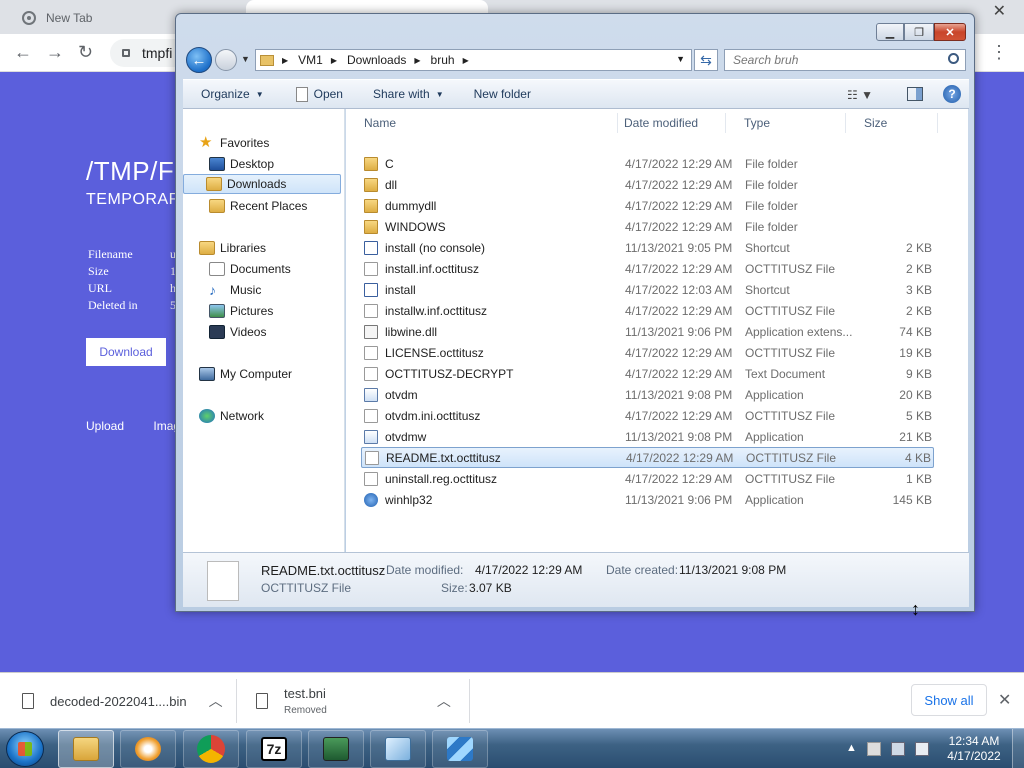 This screenshot has width=1024, height=768. I want to click on minimize-icon: ▁, so click(890, 32).